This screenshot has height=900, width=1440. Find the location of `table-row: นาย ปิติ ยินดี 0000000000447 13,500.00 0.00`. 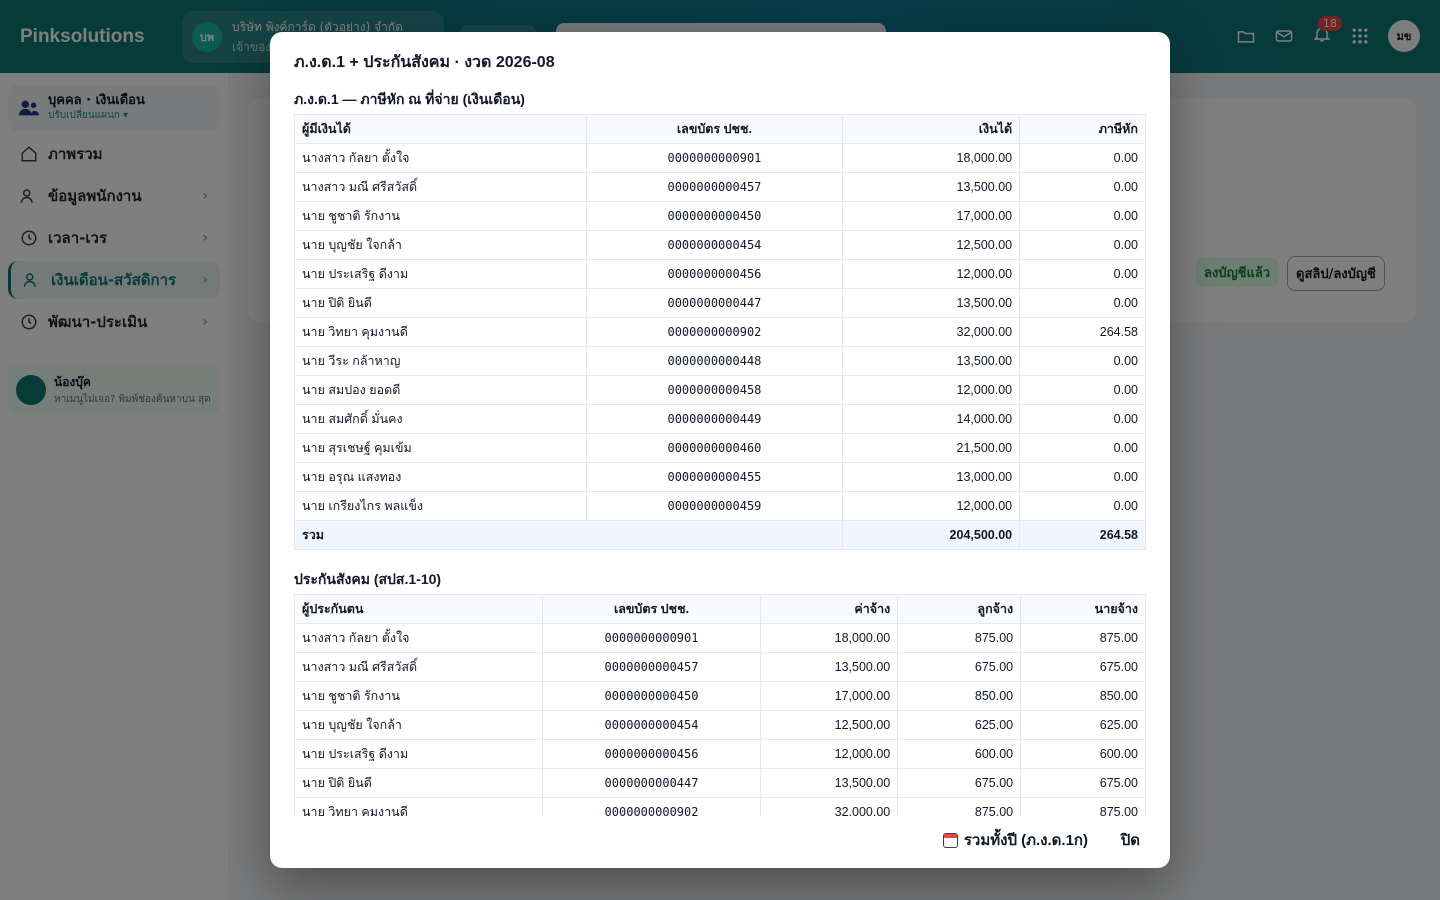

table-row: นาย ปิติ ยินดี 0000000000447 13,500.00 0.00 is located at coordinates (720, 303).